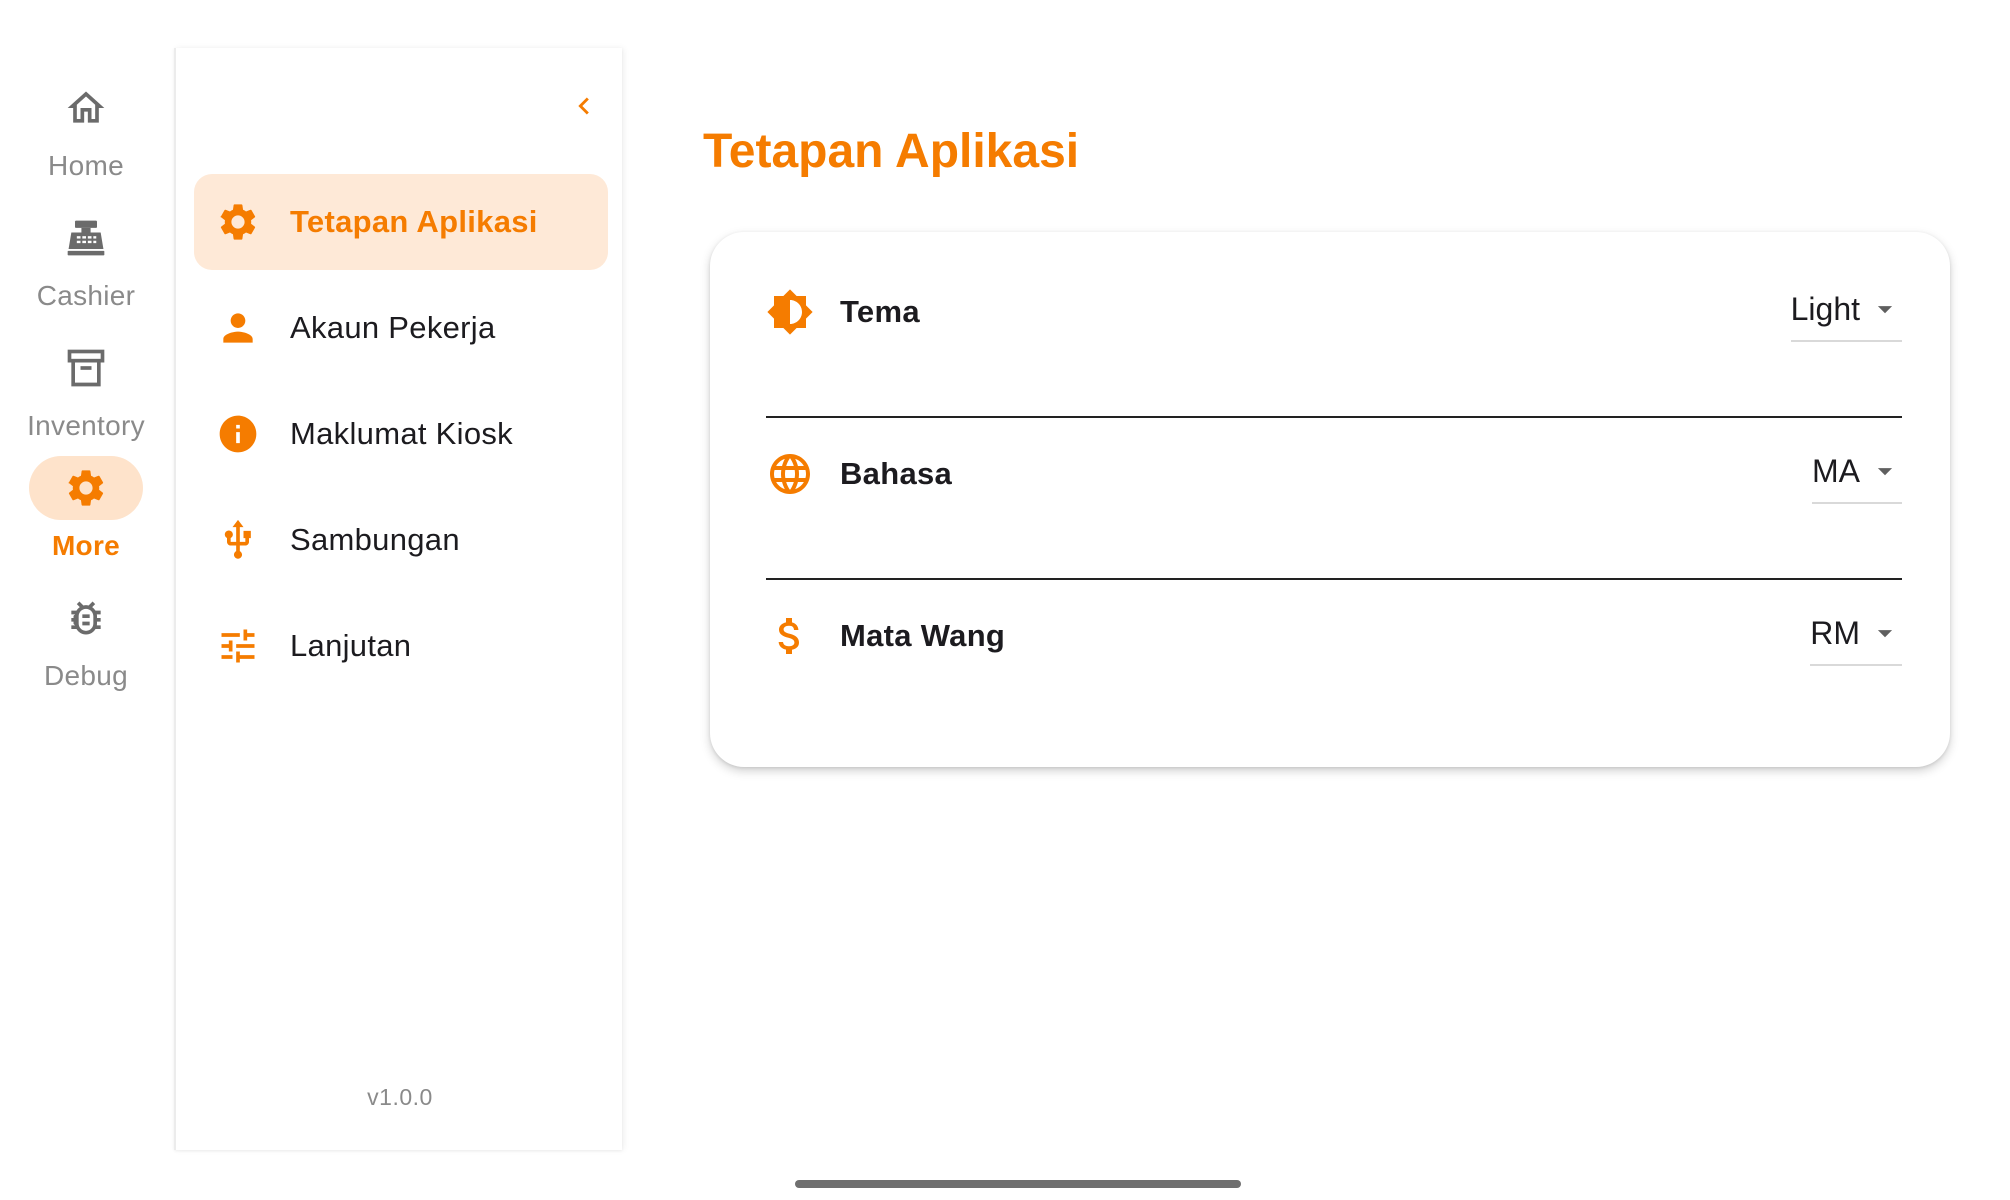 The width and height of the screenshot is (2010, 1200). I want to click on home-icon, so click(86, 107).